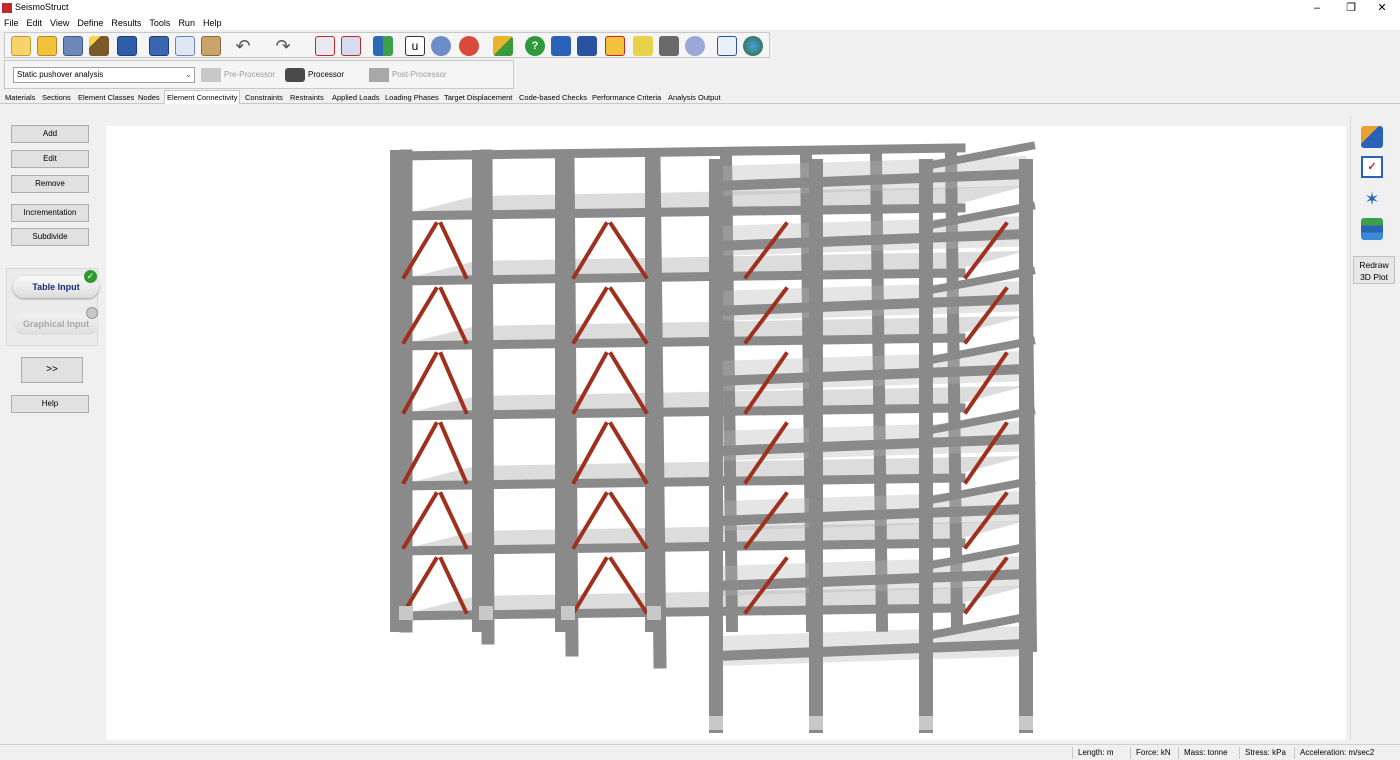  What do you see at coordinates (202, 97) in the screenshot?
I see `tab-element-connectivity: Element Connectivity` at bounding box center [202, 97].